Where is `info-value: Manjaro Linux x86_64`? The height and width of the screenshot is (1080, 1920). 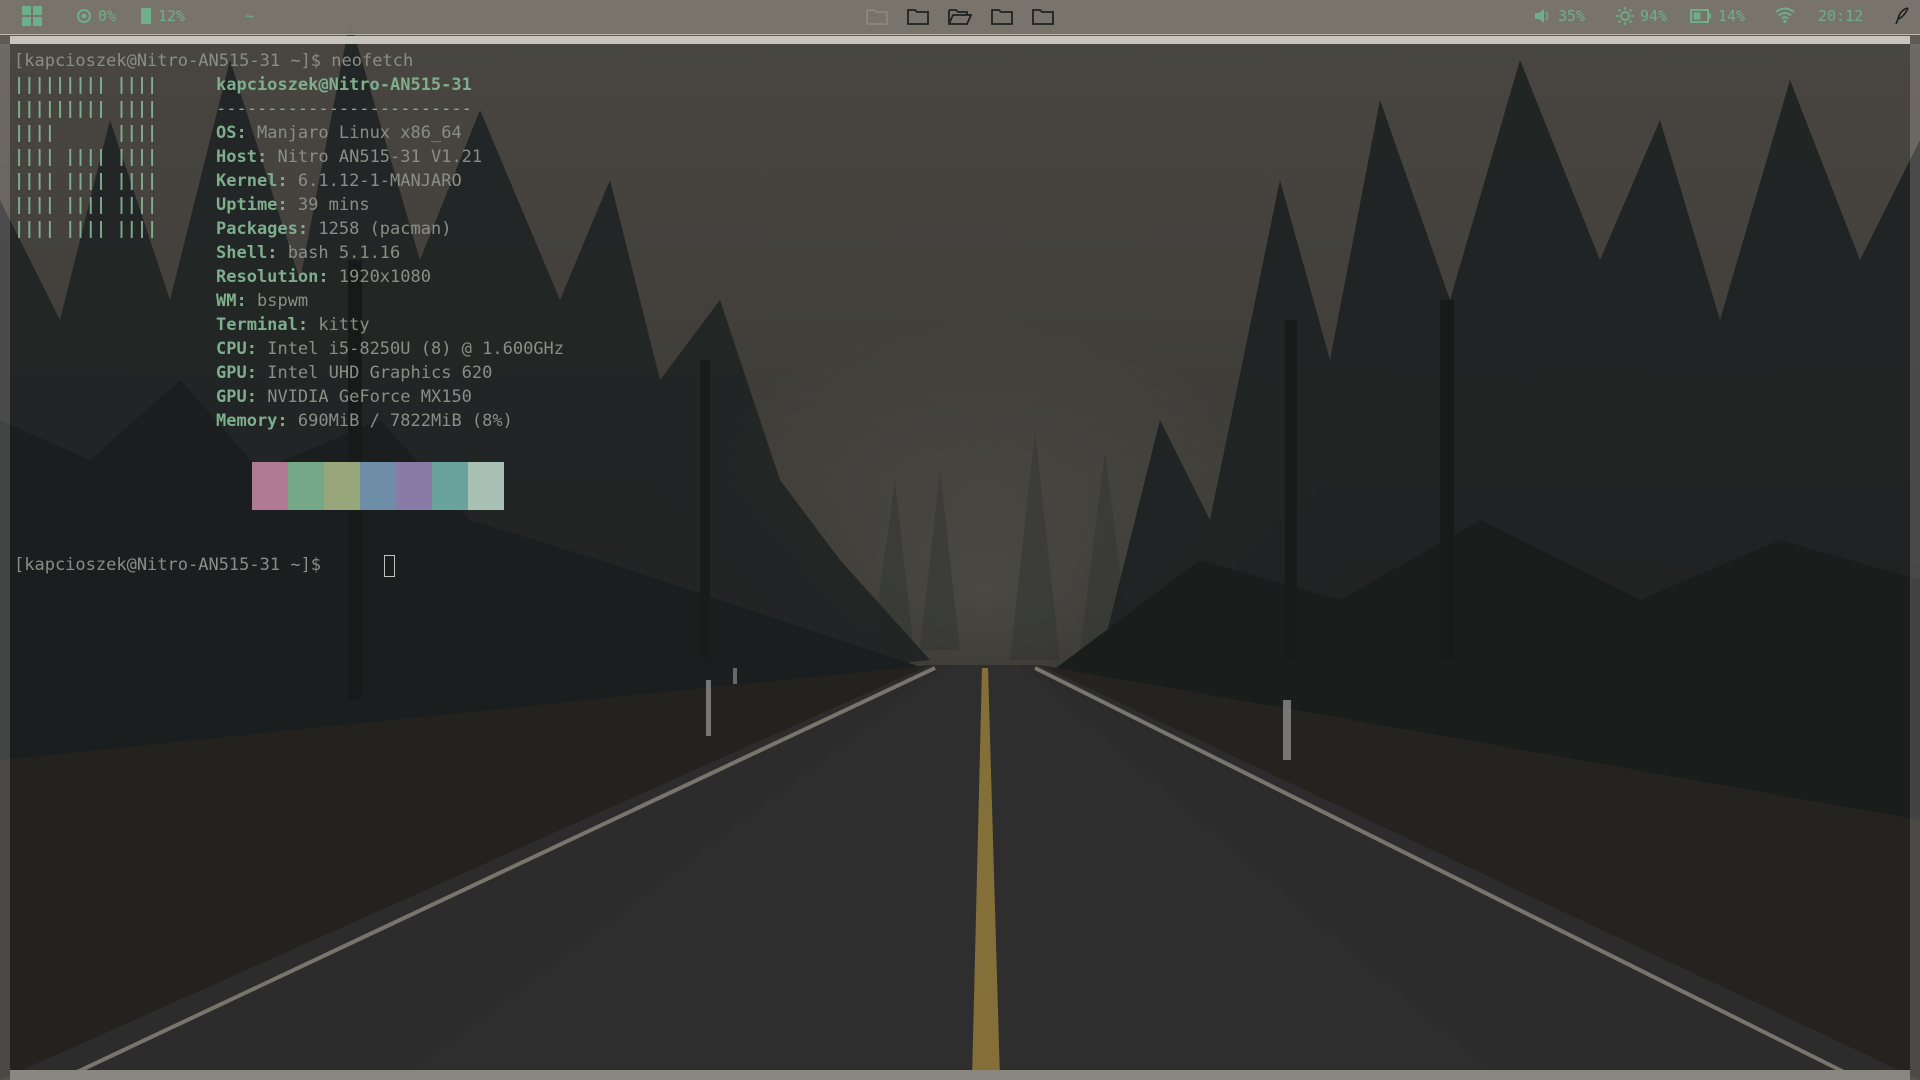
info-value: Manjaro Linux x86_64 is located at coordinates (359, 133).